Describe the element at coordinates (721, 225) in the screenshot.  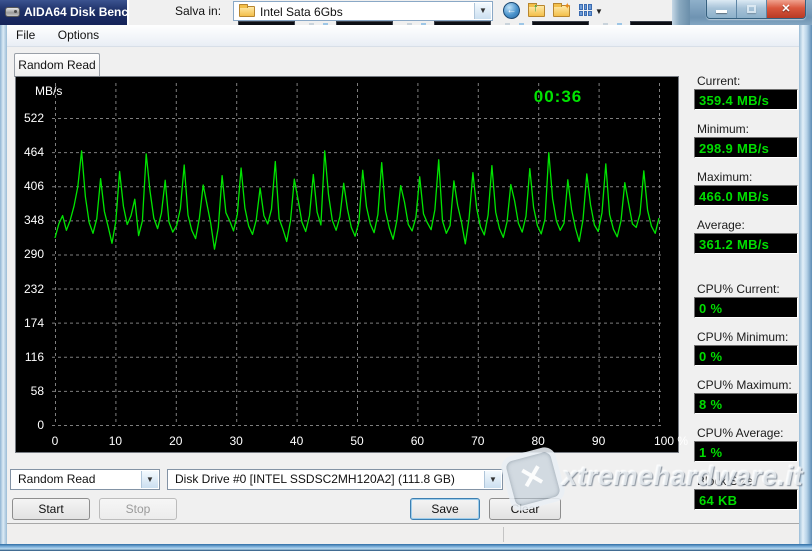
I see `stat-label: Average:` at that location.